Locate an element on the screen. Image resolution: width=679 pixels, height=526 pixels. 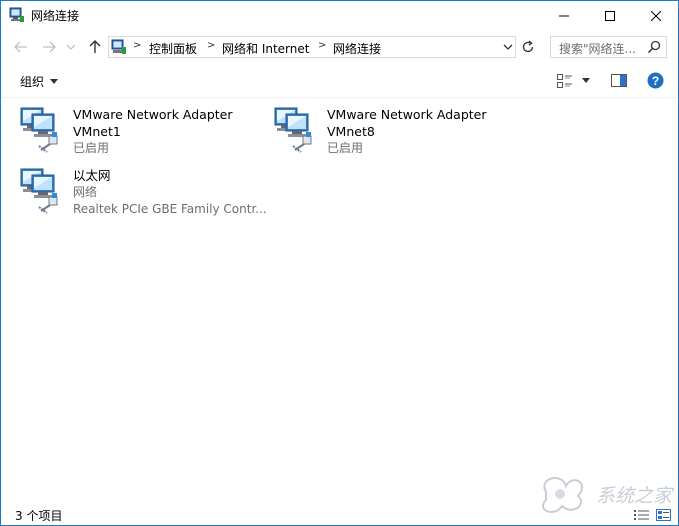
close-icon is located at coordinates (655, 15).